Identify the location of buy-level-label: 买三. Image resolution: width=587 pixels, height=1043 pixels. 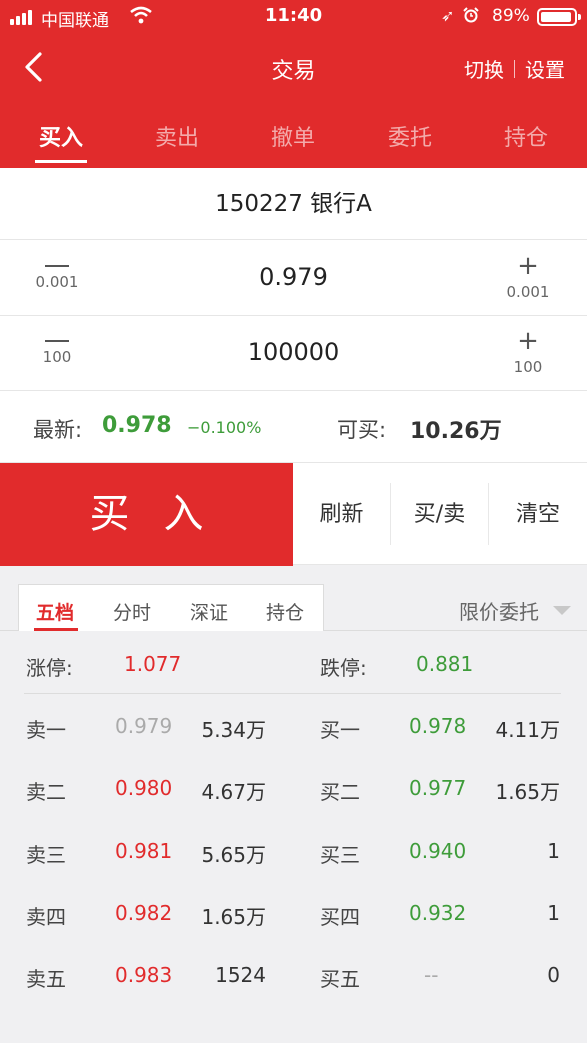
(340, 855).